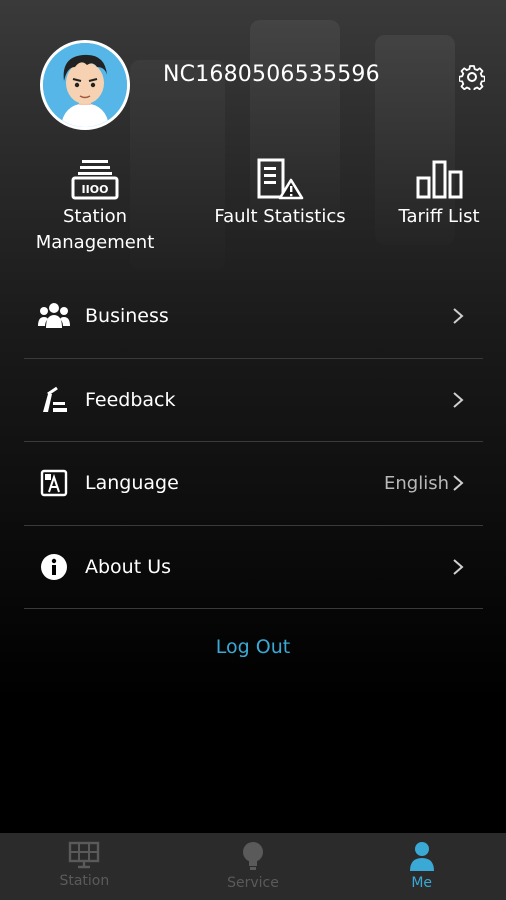 Image resolution: width=506 pixels, height=900 pixels. Describe the element at coordinates (280, 179) in the screenshot. I see `fault-statistics-icon` at that location.